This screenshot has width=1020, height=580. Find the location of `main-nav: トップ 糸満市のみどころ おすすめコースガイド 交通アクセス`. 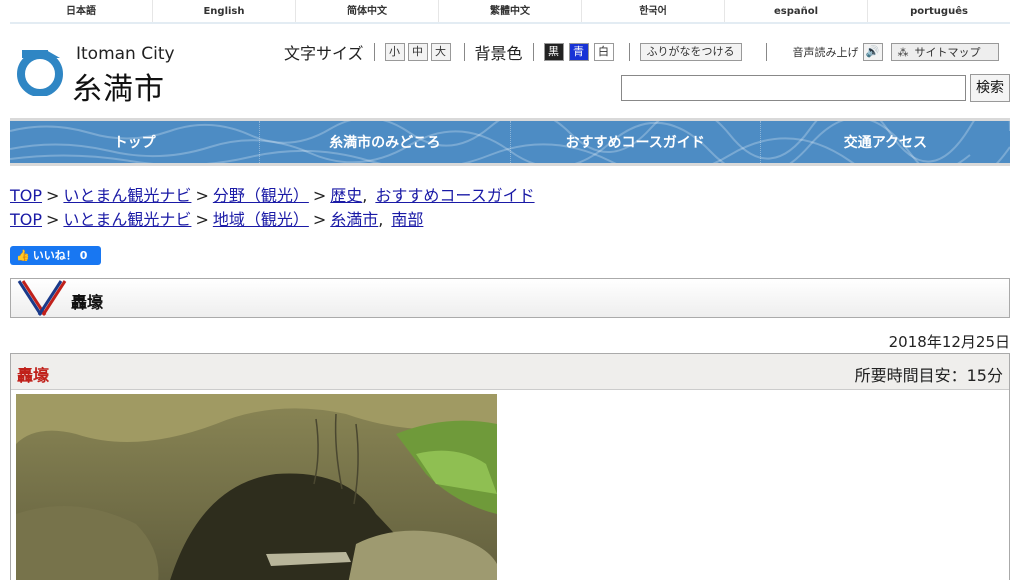

main-nav: トップ 糸満市のみどころ おすすめコースガイド 交通アクセス is located at coordinates (510, 142).